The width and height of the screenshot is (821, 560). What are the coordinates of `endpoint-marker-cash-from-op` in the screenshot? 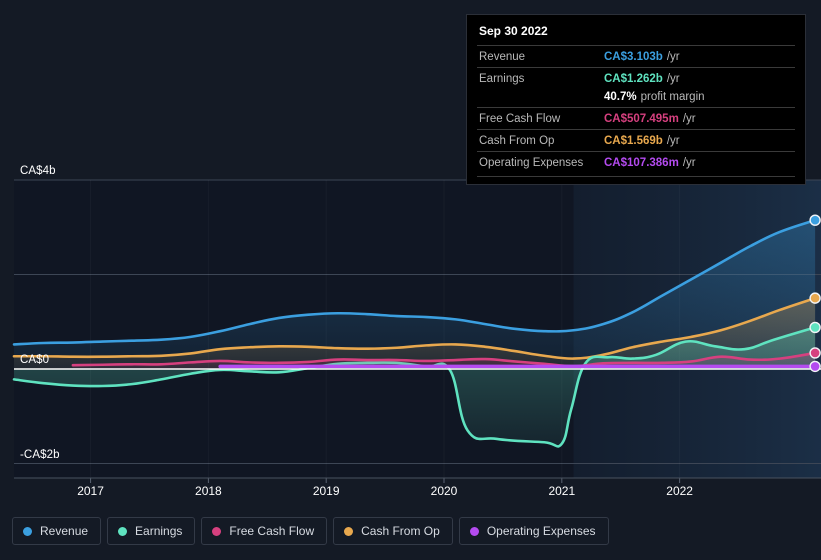 It's located at (815, 298).